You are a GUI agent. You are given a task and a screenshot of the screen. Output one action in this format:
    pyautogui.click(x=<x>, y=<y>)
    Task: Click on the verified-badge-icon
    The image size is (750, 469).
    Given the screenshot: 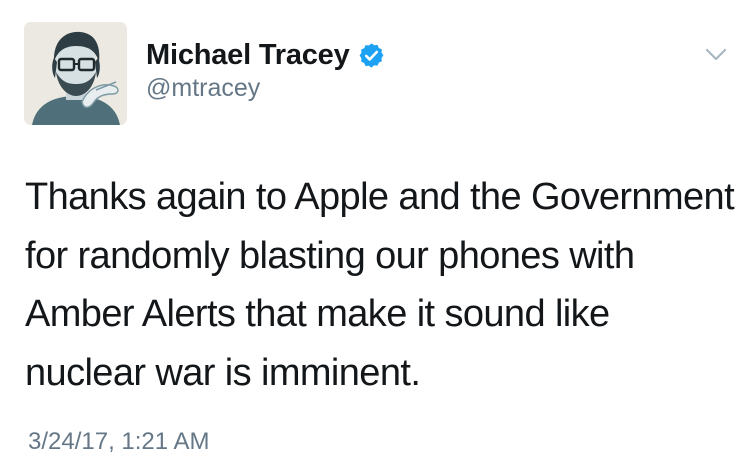 What is the action you would take?
    pyautogui.click(x=371, y=55)
    